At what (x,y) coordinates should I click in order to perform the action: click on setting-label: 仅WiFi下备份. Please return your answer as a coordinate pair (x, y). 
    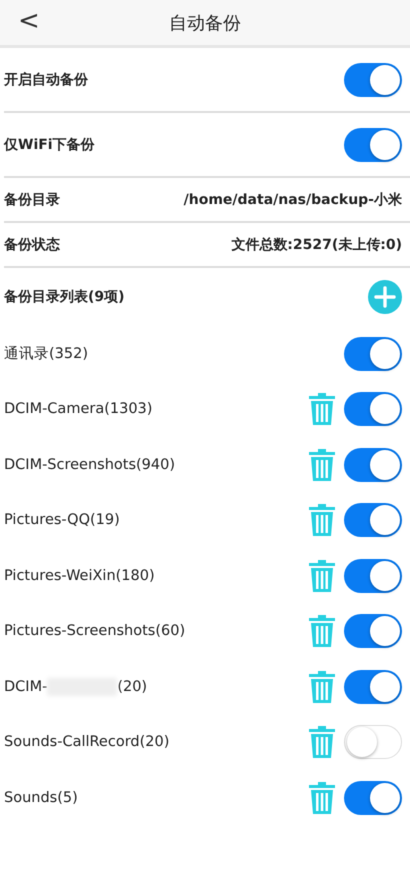
    Looking at the image, I should click on (49, 145).